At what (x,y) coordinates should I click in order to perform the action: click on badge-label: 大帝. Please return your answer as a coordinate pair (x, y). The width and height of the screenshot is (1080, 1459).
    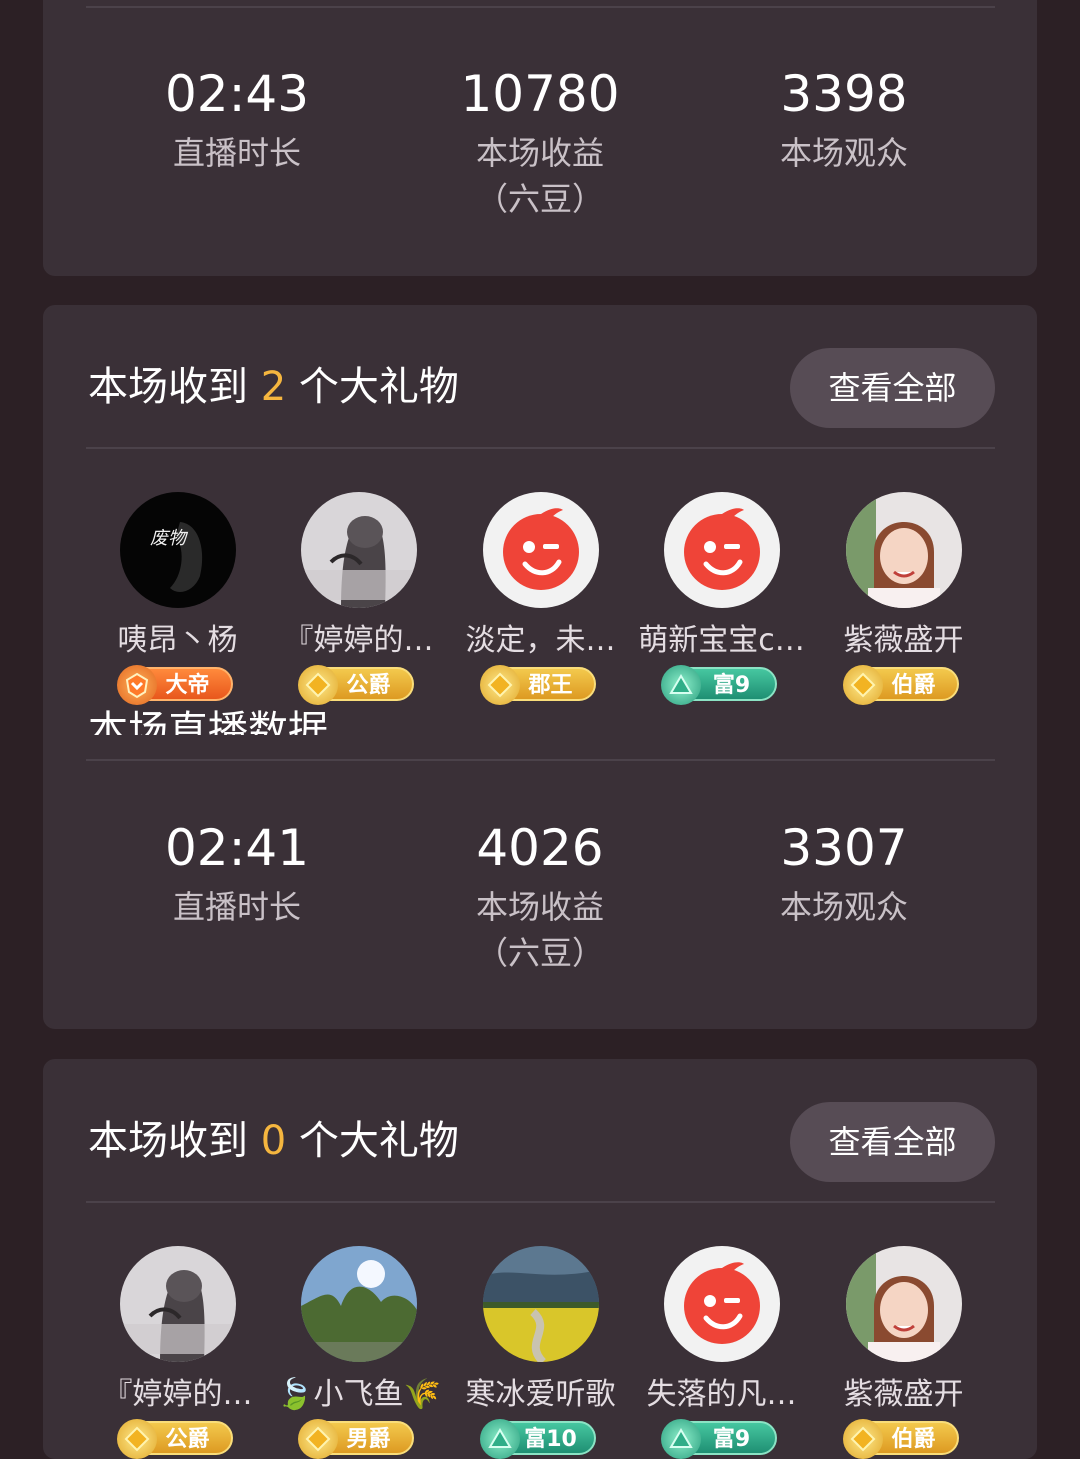
    Looking at the image, I should click on (187, 685).